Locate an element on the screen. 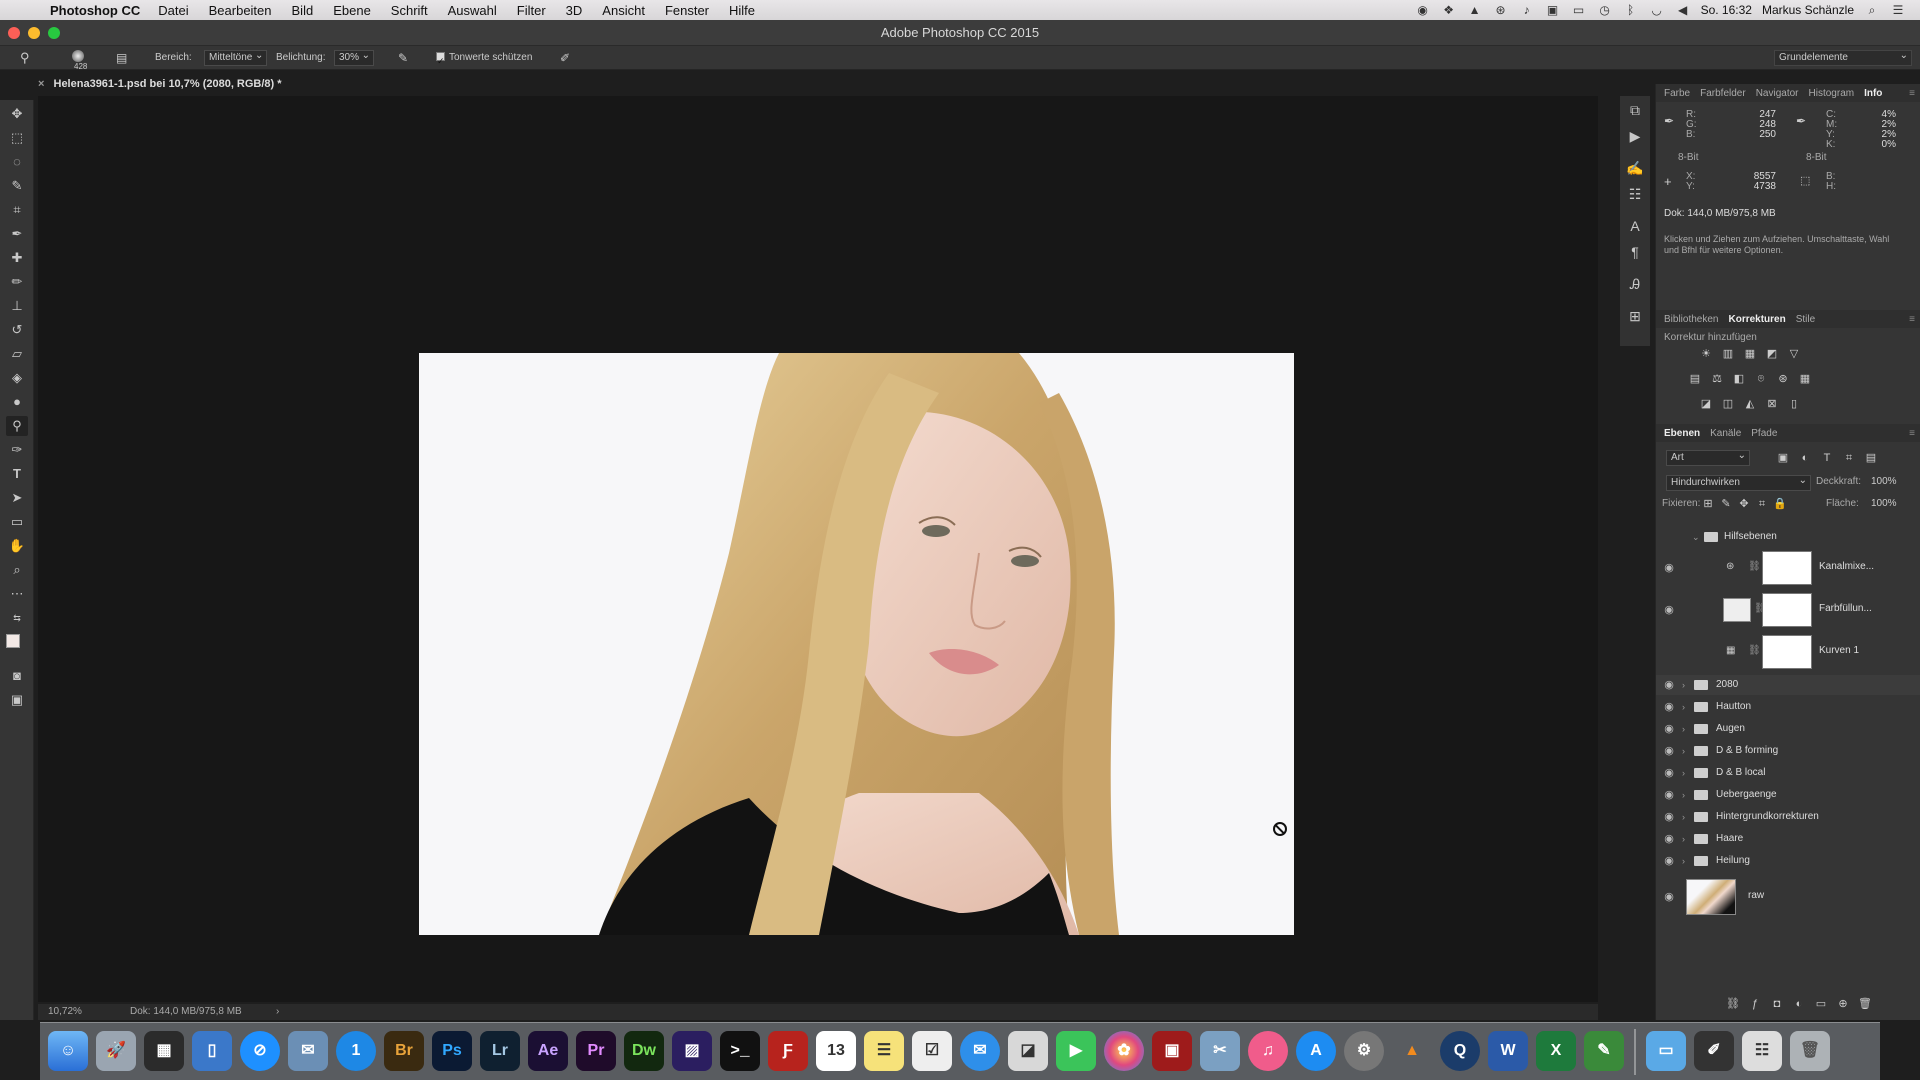 The height and width of the screenshot is (1080, 1920). close-tab-icon: × is located at coordinates (41, 84).